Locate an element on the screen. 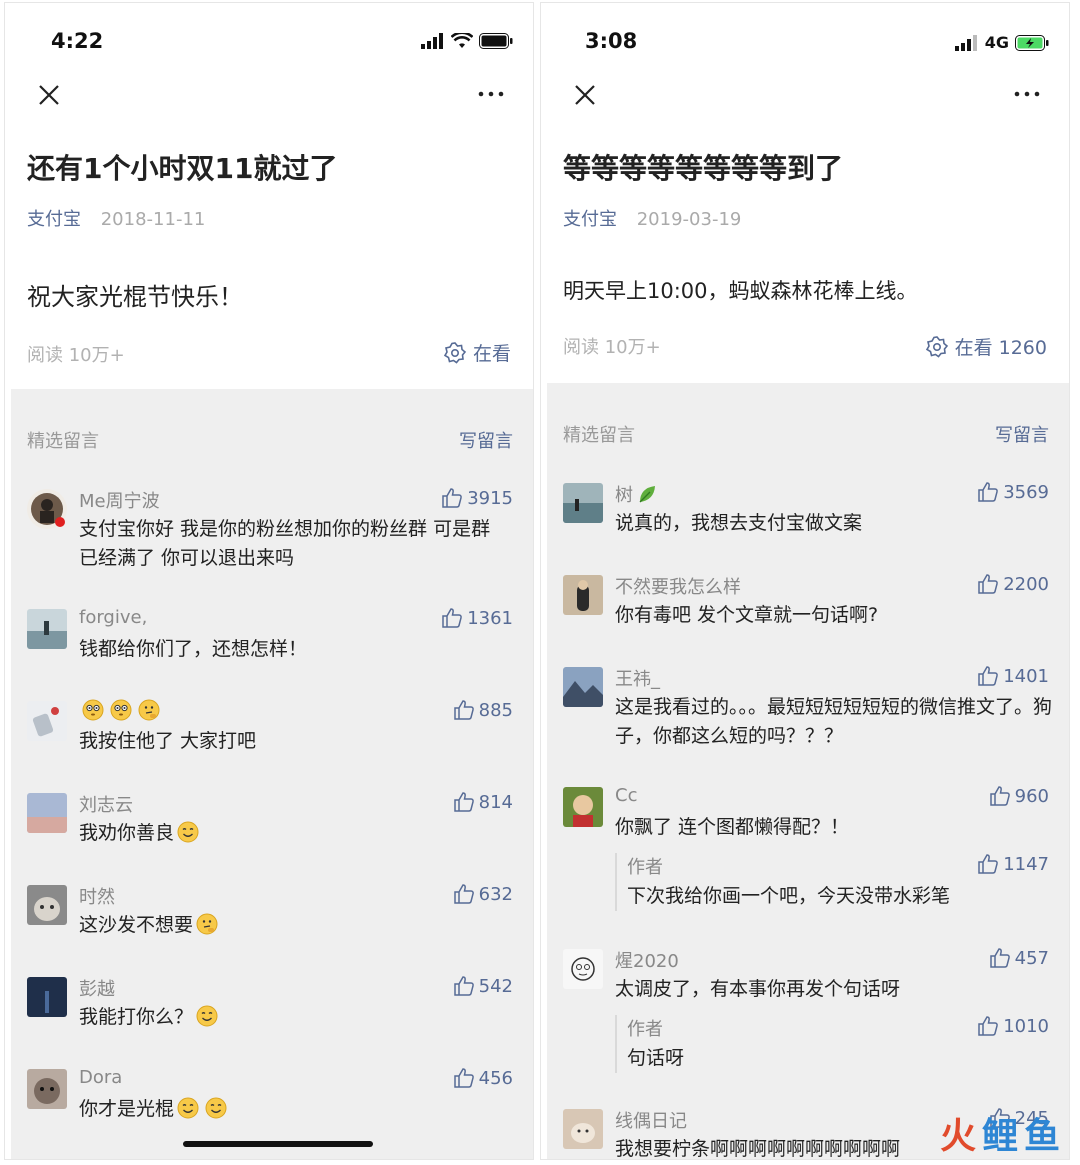 The width and height of the screenshot is (1080, 1165). like-button: 814 is located at coordinates (483, 802).